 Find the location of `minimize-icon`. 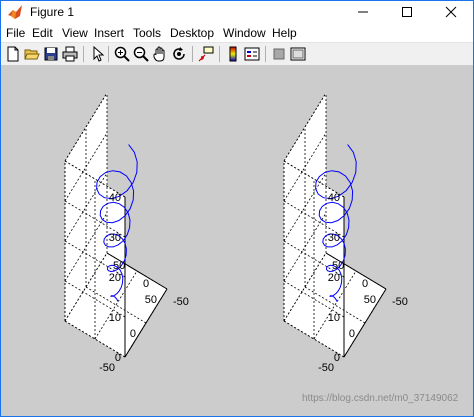

minimize-icon is located at coordinates (363, 12).